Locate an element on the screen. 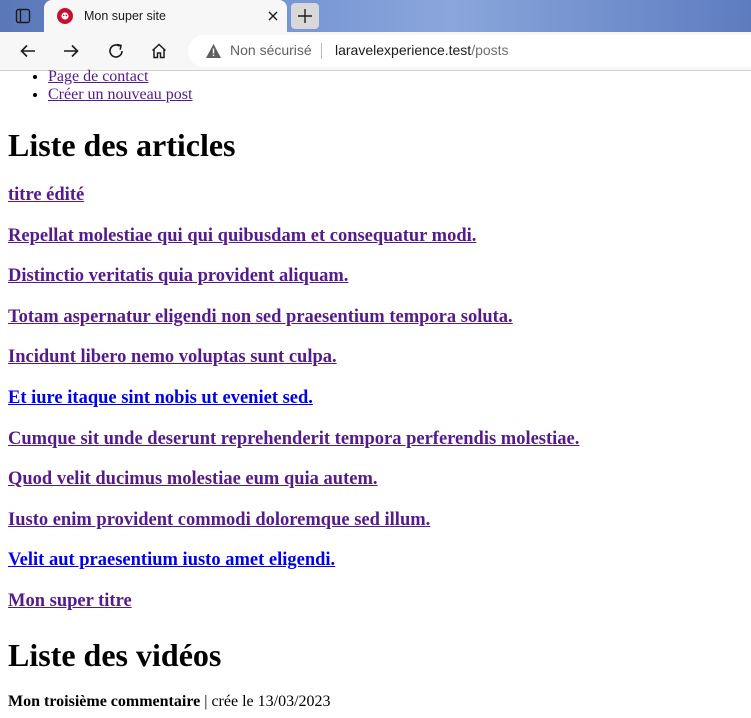 The height and width of the screenshot is (718, 751). warning-icon is located at coordinates (213, 53).